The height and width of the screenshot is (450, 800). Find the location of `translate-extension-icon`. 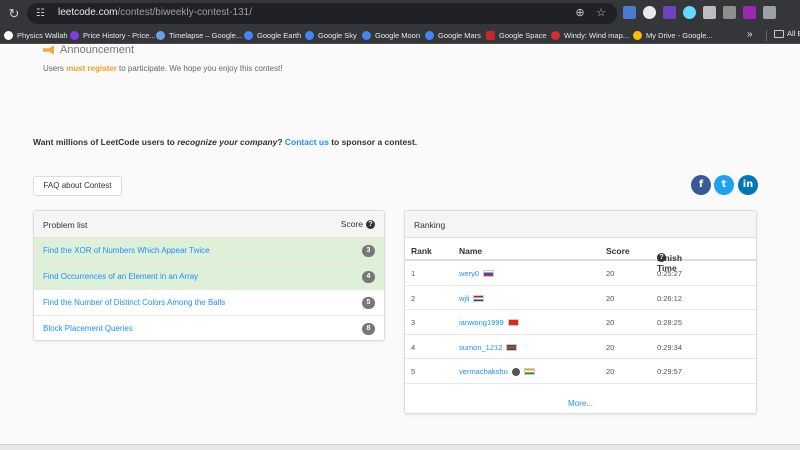

translate-extension-icon is located at coordinates (629, 12).